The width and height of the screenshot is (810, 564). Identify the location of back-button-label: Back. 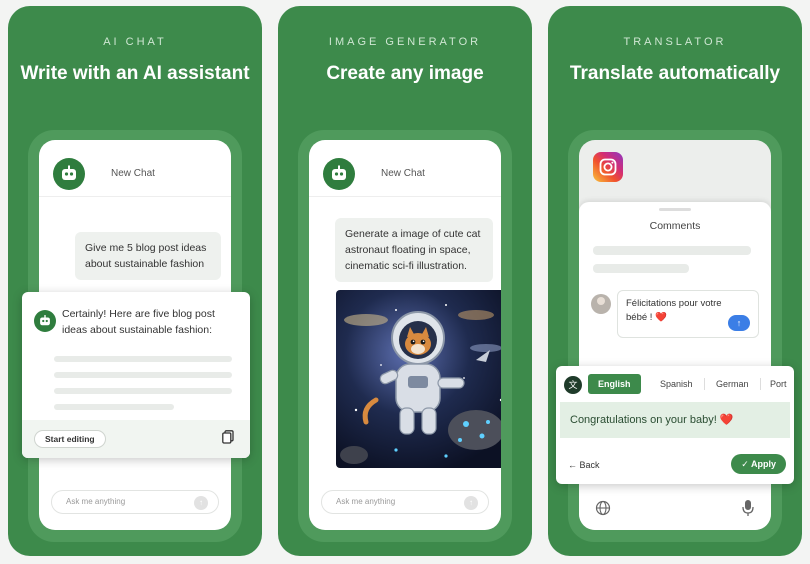
(589, 465).